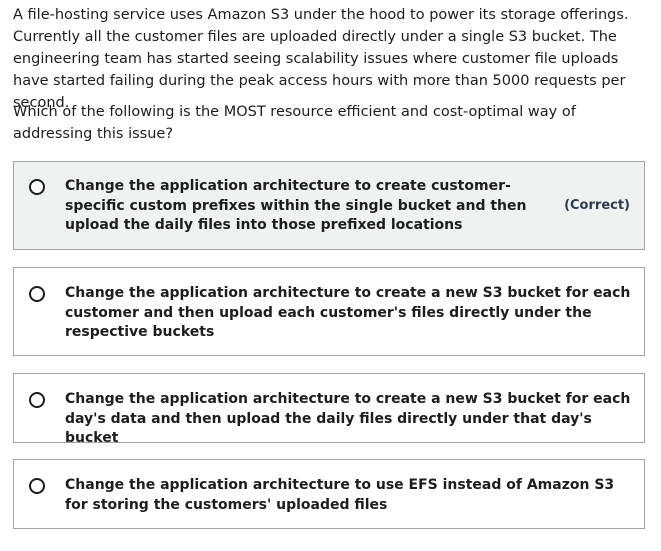 The height and width of the screenshot is (551, 661). What do you see at coordinates (597, 205) in the screenshot?
I see `correct-badge: (Correct)` at bounding box center [597, 205].